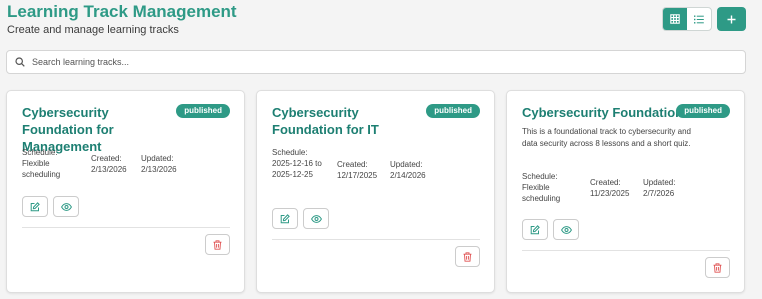 This screenshot has height=299, width=762. Describe the element at coordinates (109, 169) in the screenshot. I see `created-value: 2/13/2026` at that location.